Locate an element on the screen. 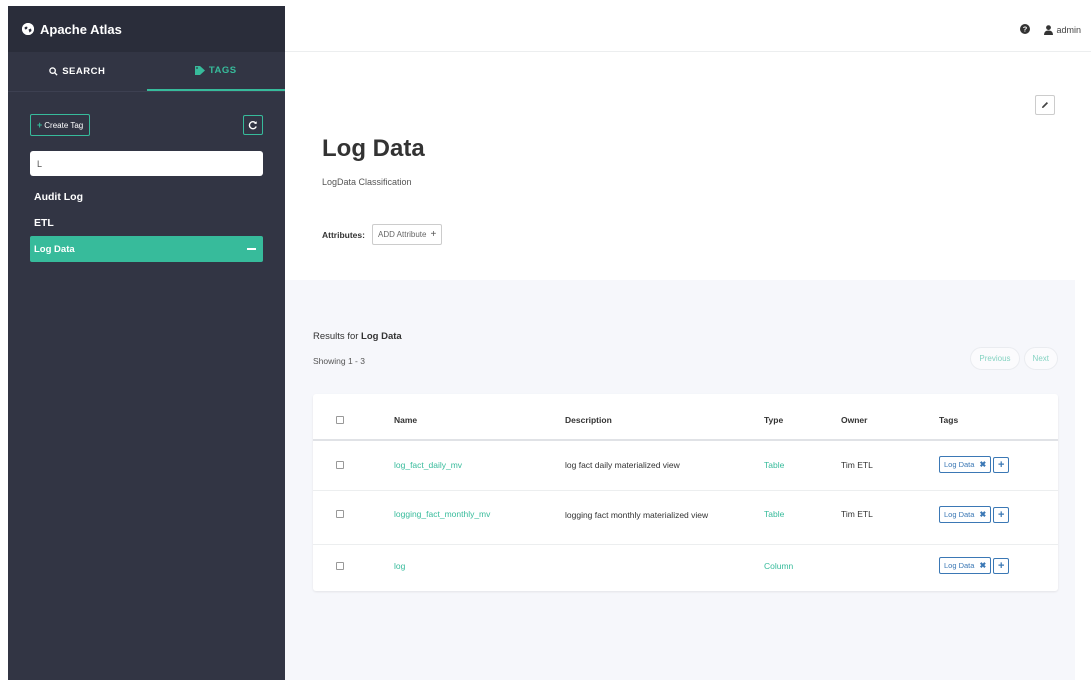 Image resolution: width=1091 pixels, height=680 pixels. brand: Apache Atlas is located at coordinates (146, 29).